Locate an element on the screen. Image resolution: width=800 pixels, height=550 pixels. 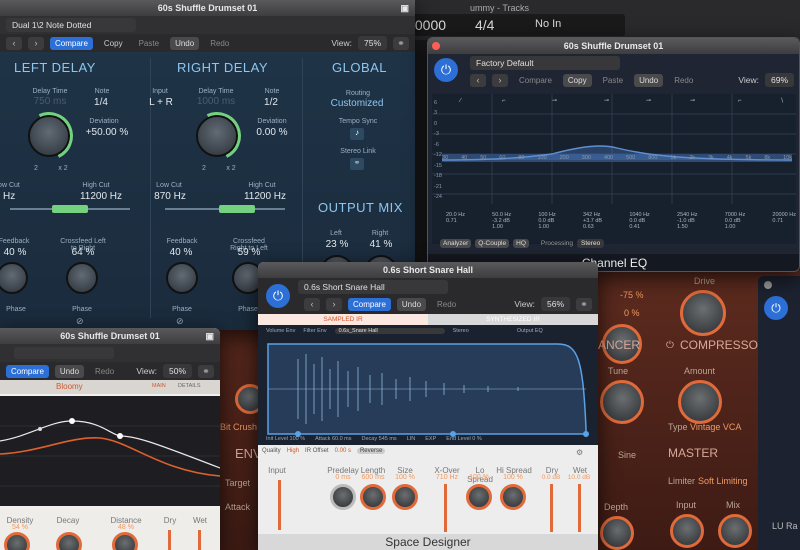
tempo-sync-button: ♪ is located at coordinates (357, 134).